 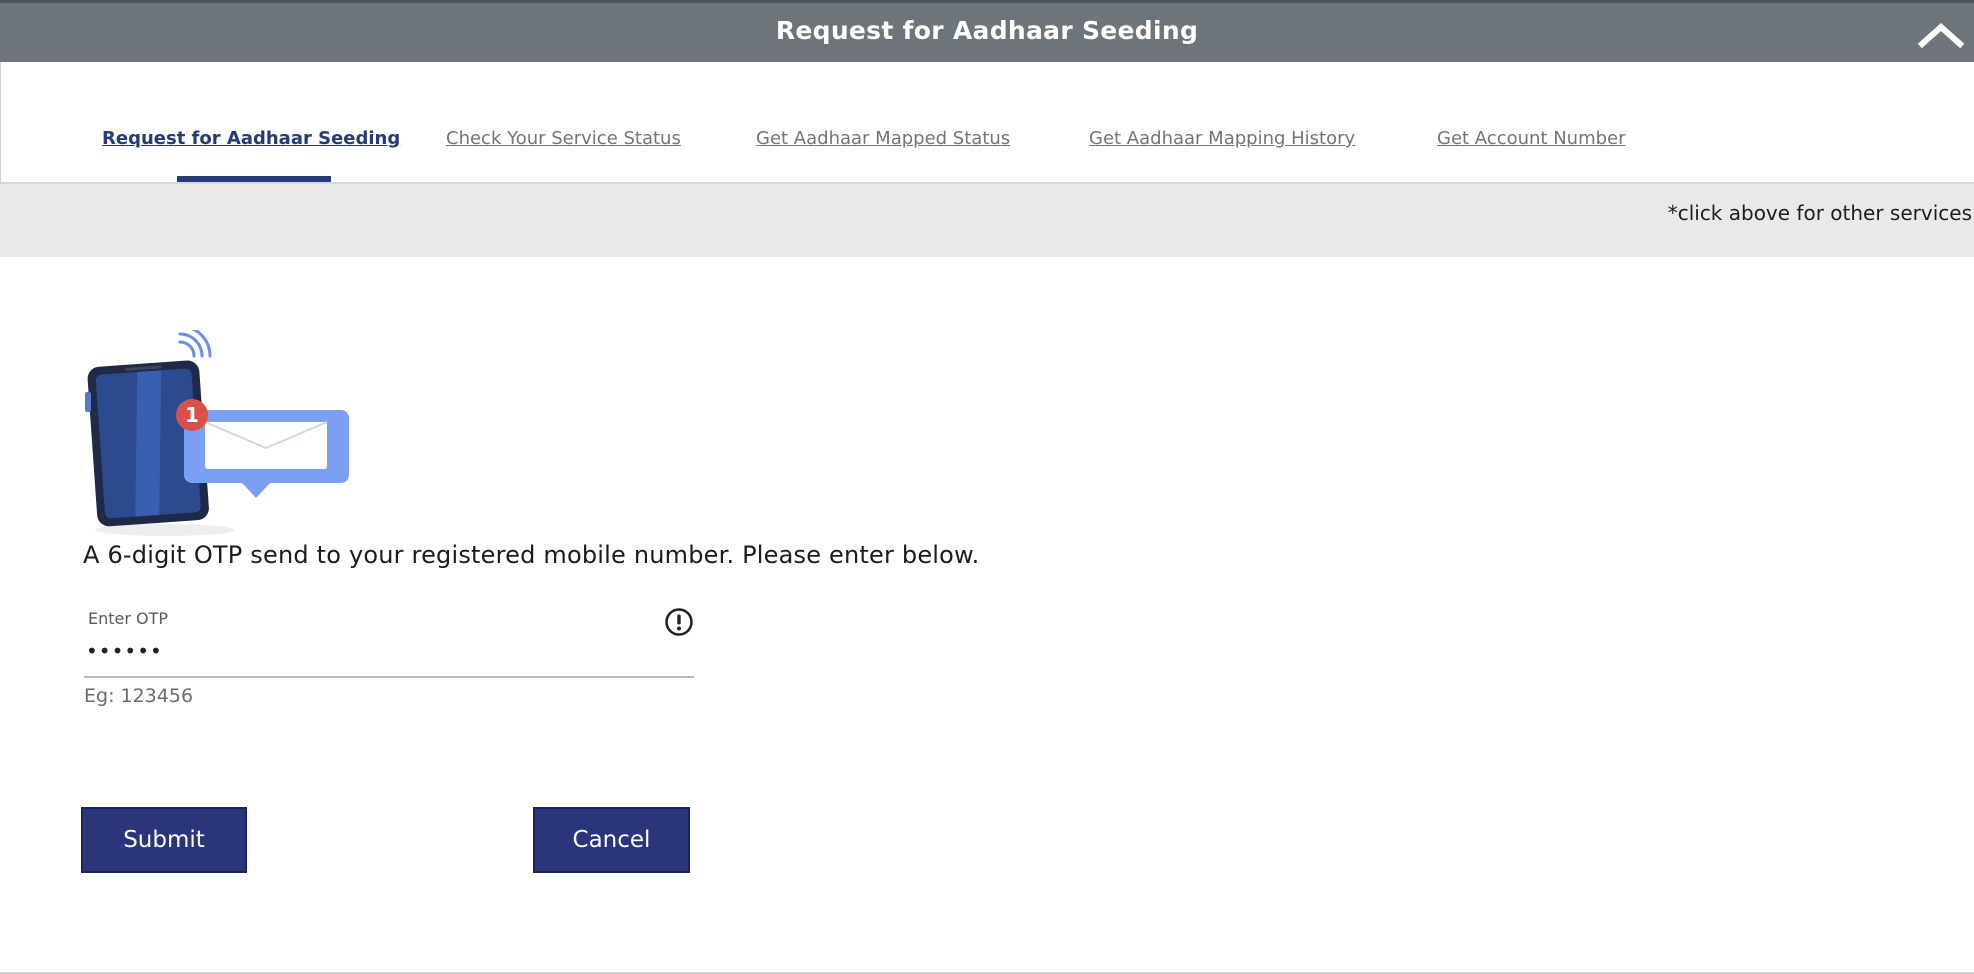 What do you see at coordinates (563, 138) in the screenshot?
I see `tab-check-service-status: Check Your Service Status` at bounding box center [563, 138].